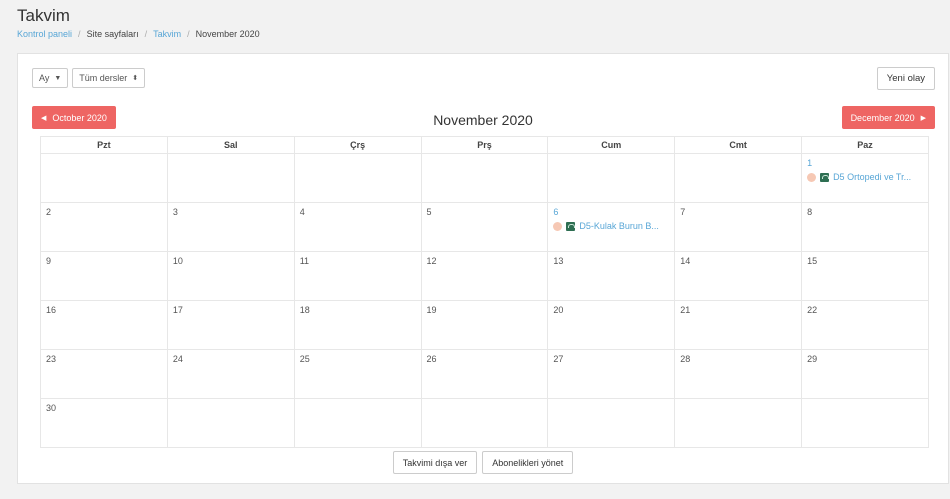 This screenshot has height=499, width=950. I want to click on weekday-header: Paz, so click(865, 145).